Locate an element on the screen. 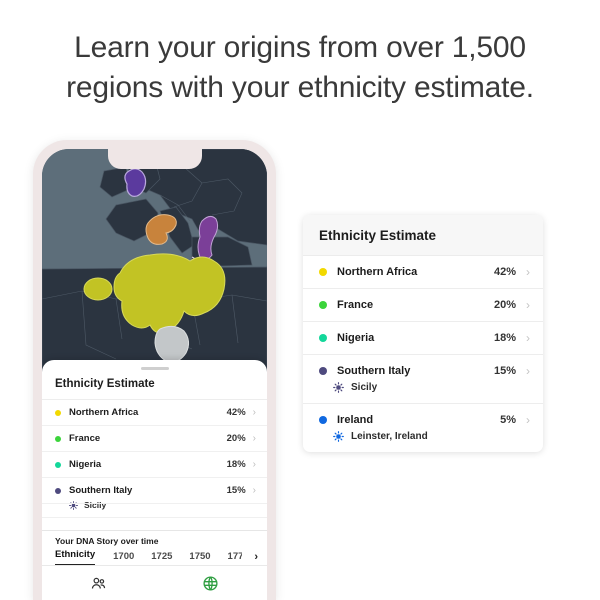  timeline-next-arrow: › is located at coordinates (256, 558).